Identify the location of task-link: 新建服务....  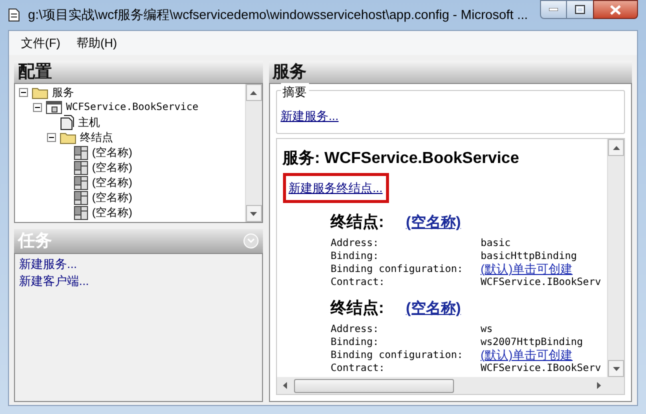
(48, 264).